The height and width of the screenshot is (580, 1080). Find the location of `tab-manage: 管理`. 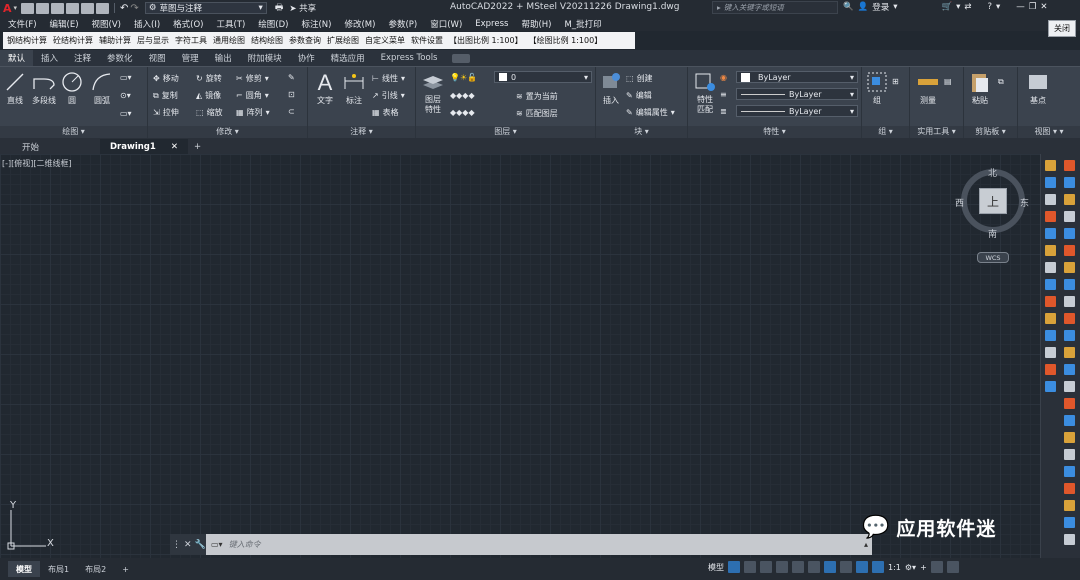

tab-manage: 管理 is located at coordinates (190, 58).